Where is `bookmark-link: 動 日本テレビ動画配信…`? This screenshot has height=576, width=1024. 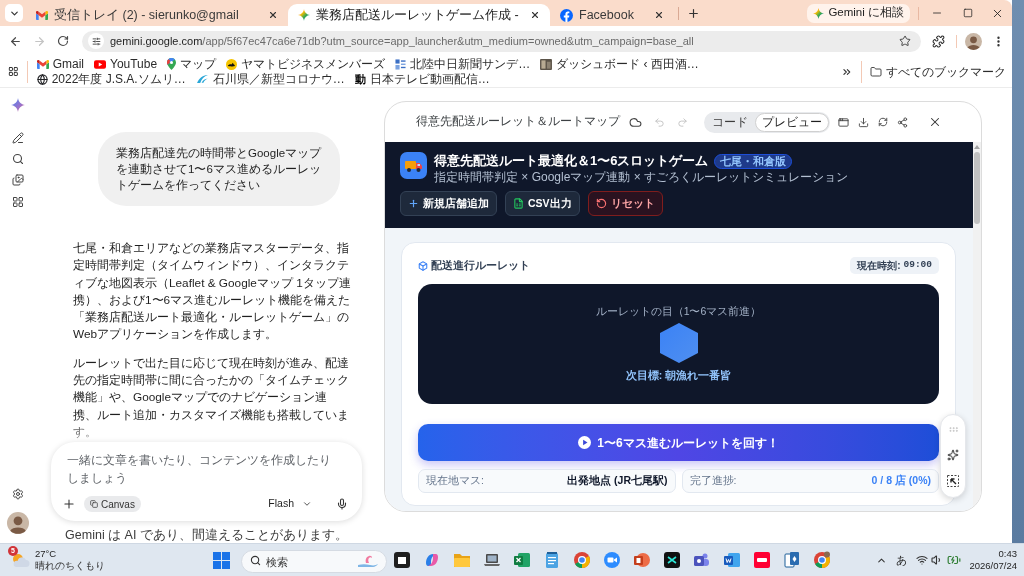 bookmark-link: 動 日本テレビ動画配信… is located at coordinates (422, 79).